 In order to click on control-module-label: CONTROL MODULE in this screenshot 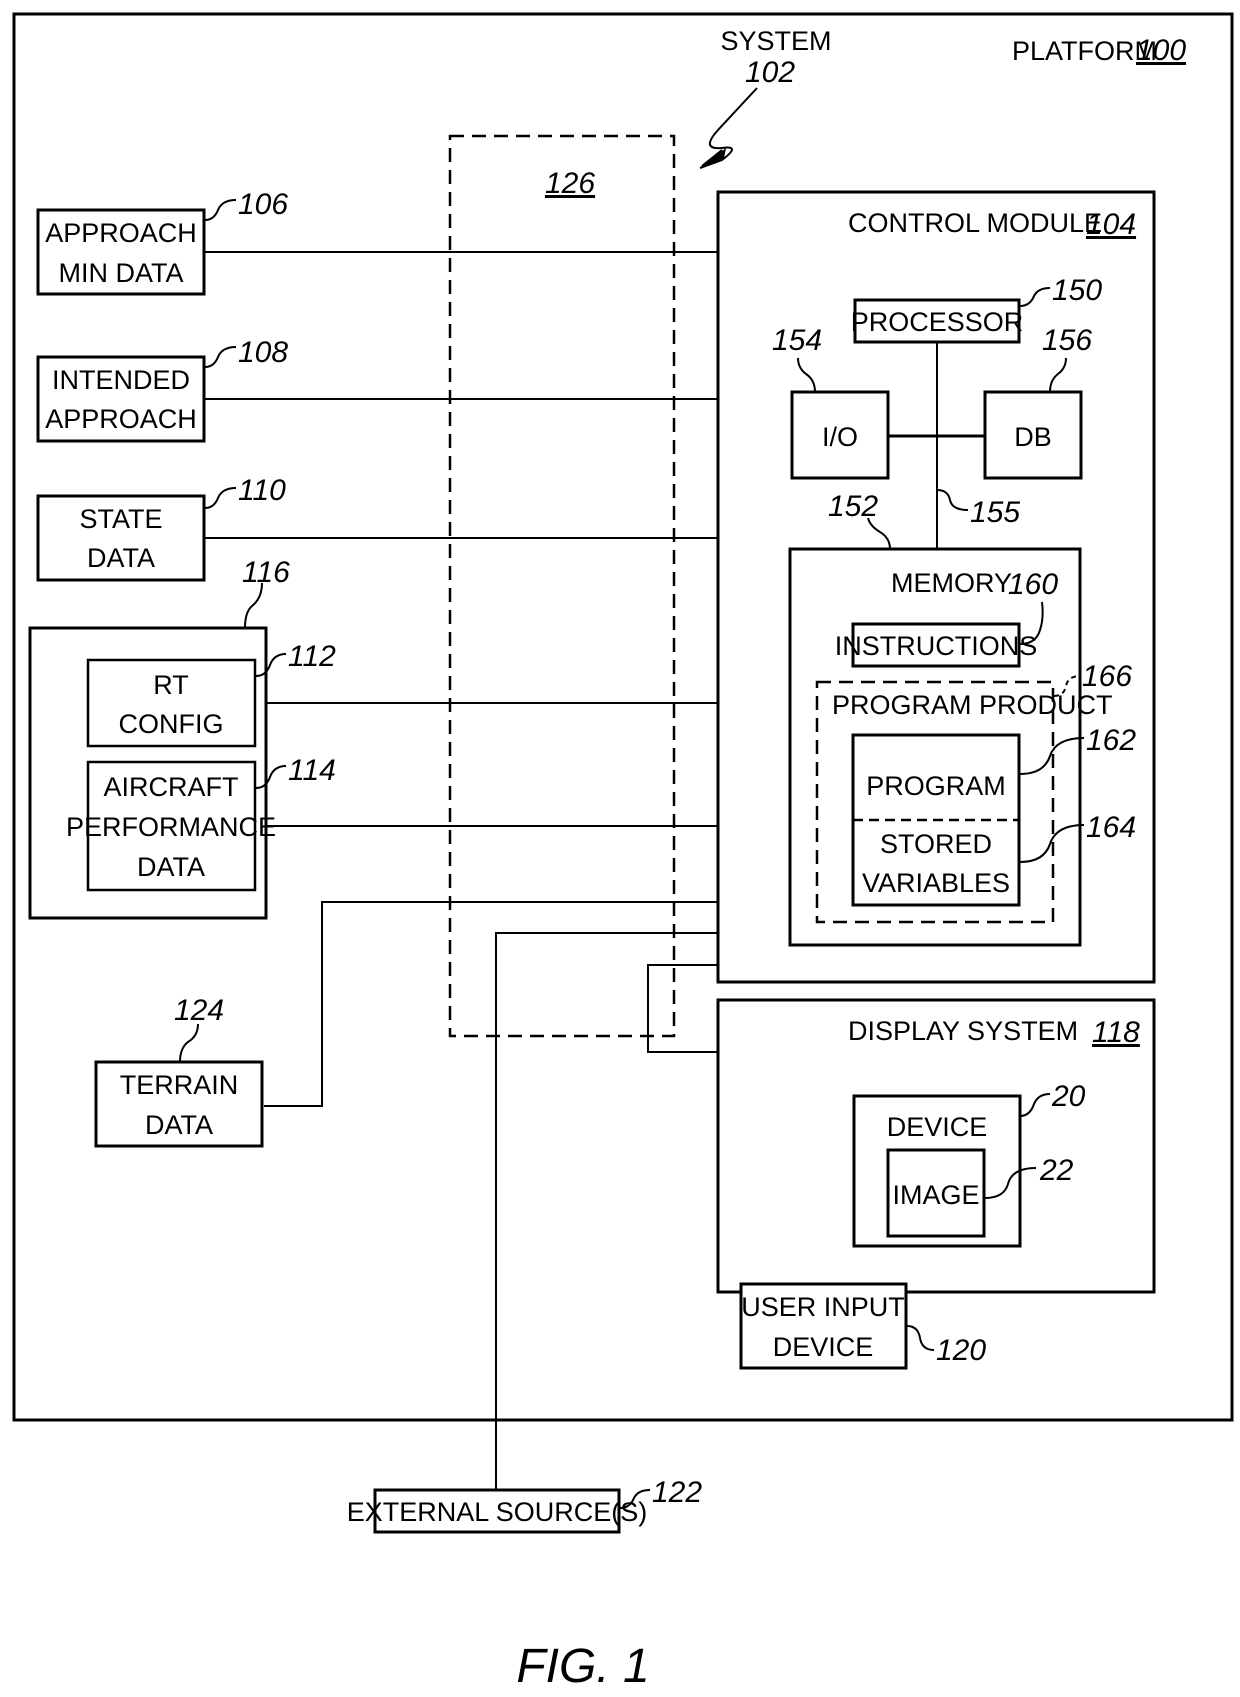, I will do `click(975, 223)`.